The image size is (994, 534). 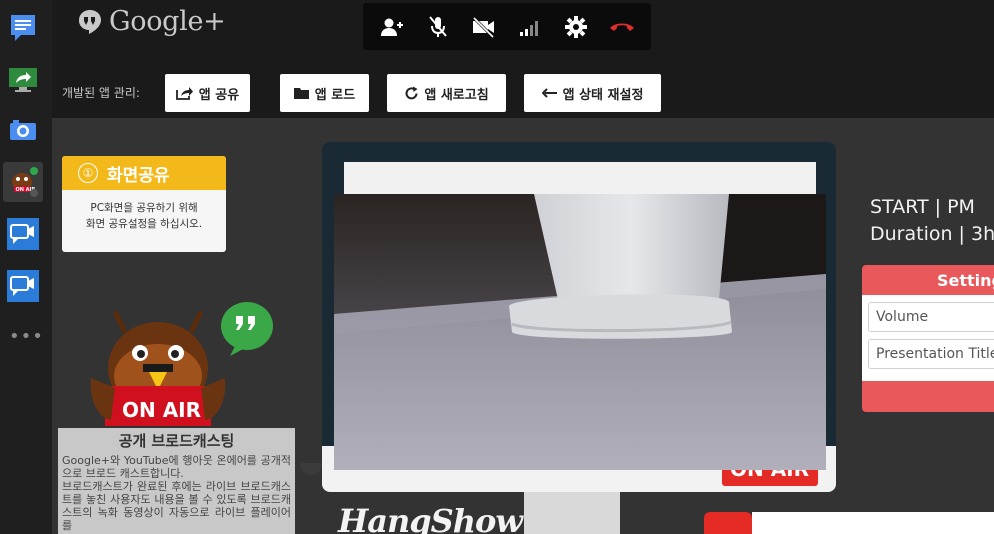 I want to click on start-time: START | PM, so click(x=922, y=207).